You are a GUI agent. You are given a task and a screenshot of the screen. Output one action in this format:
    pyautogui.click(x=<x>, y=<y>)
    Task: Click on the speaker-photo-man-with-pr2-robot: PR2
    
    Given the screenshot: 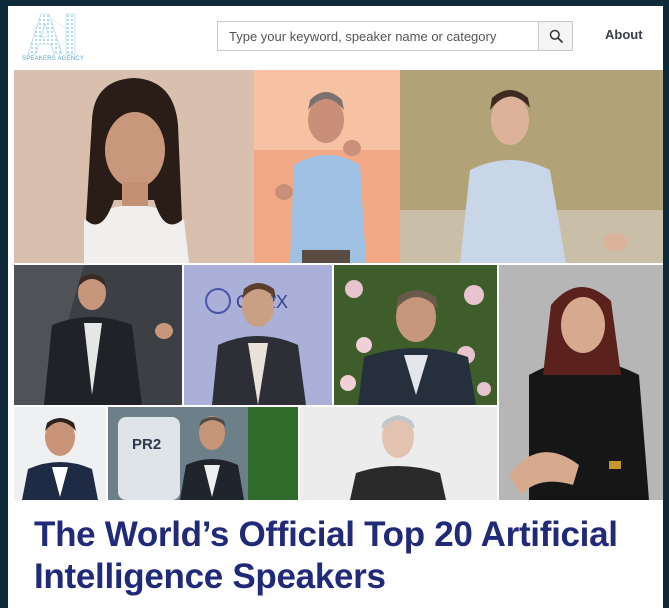 What is the action you would take?
    pyautogui.click(x=203, y=453)
    